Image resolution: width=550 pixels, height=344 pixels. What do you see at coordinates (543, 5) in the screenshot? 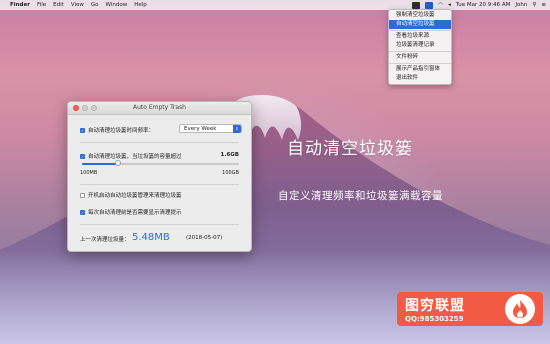
I see `list-icon: ≡` at bounding box center [543, 5].